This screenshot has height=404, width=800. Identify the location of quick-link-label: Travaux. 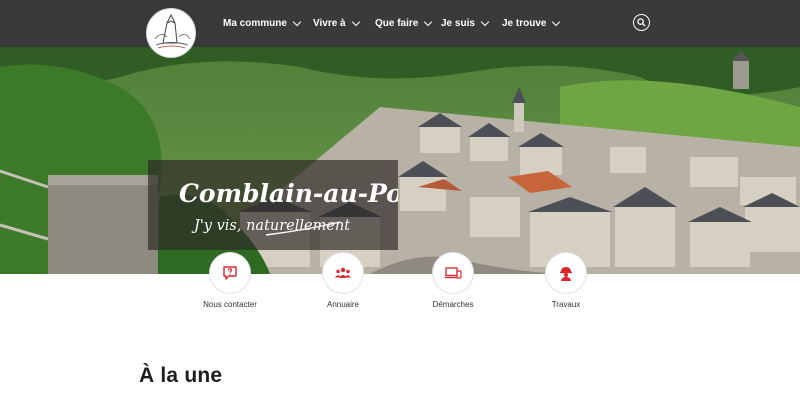
(566, 304).